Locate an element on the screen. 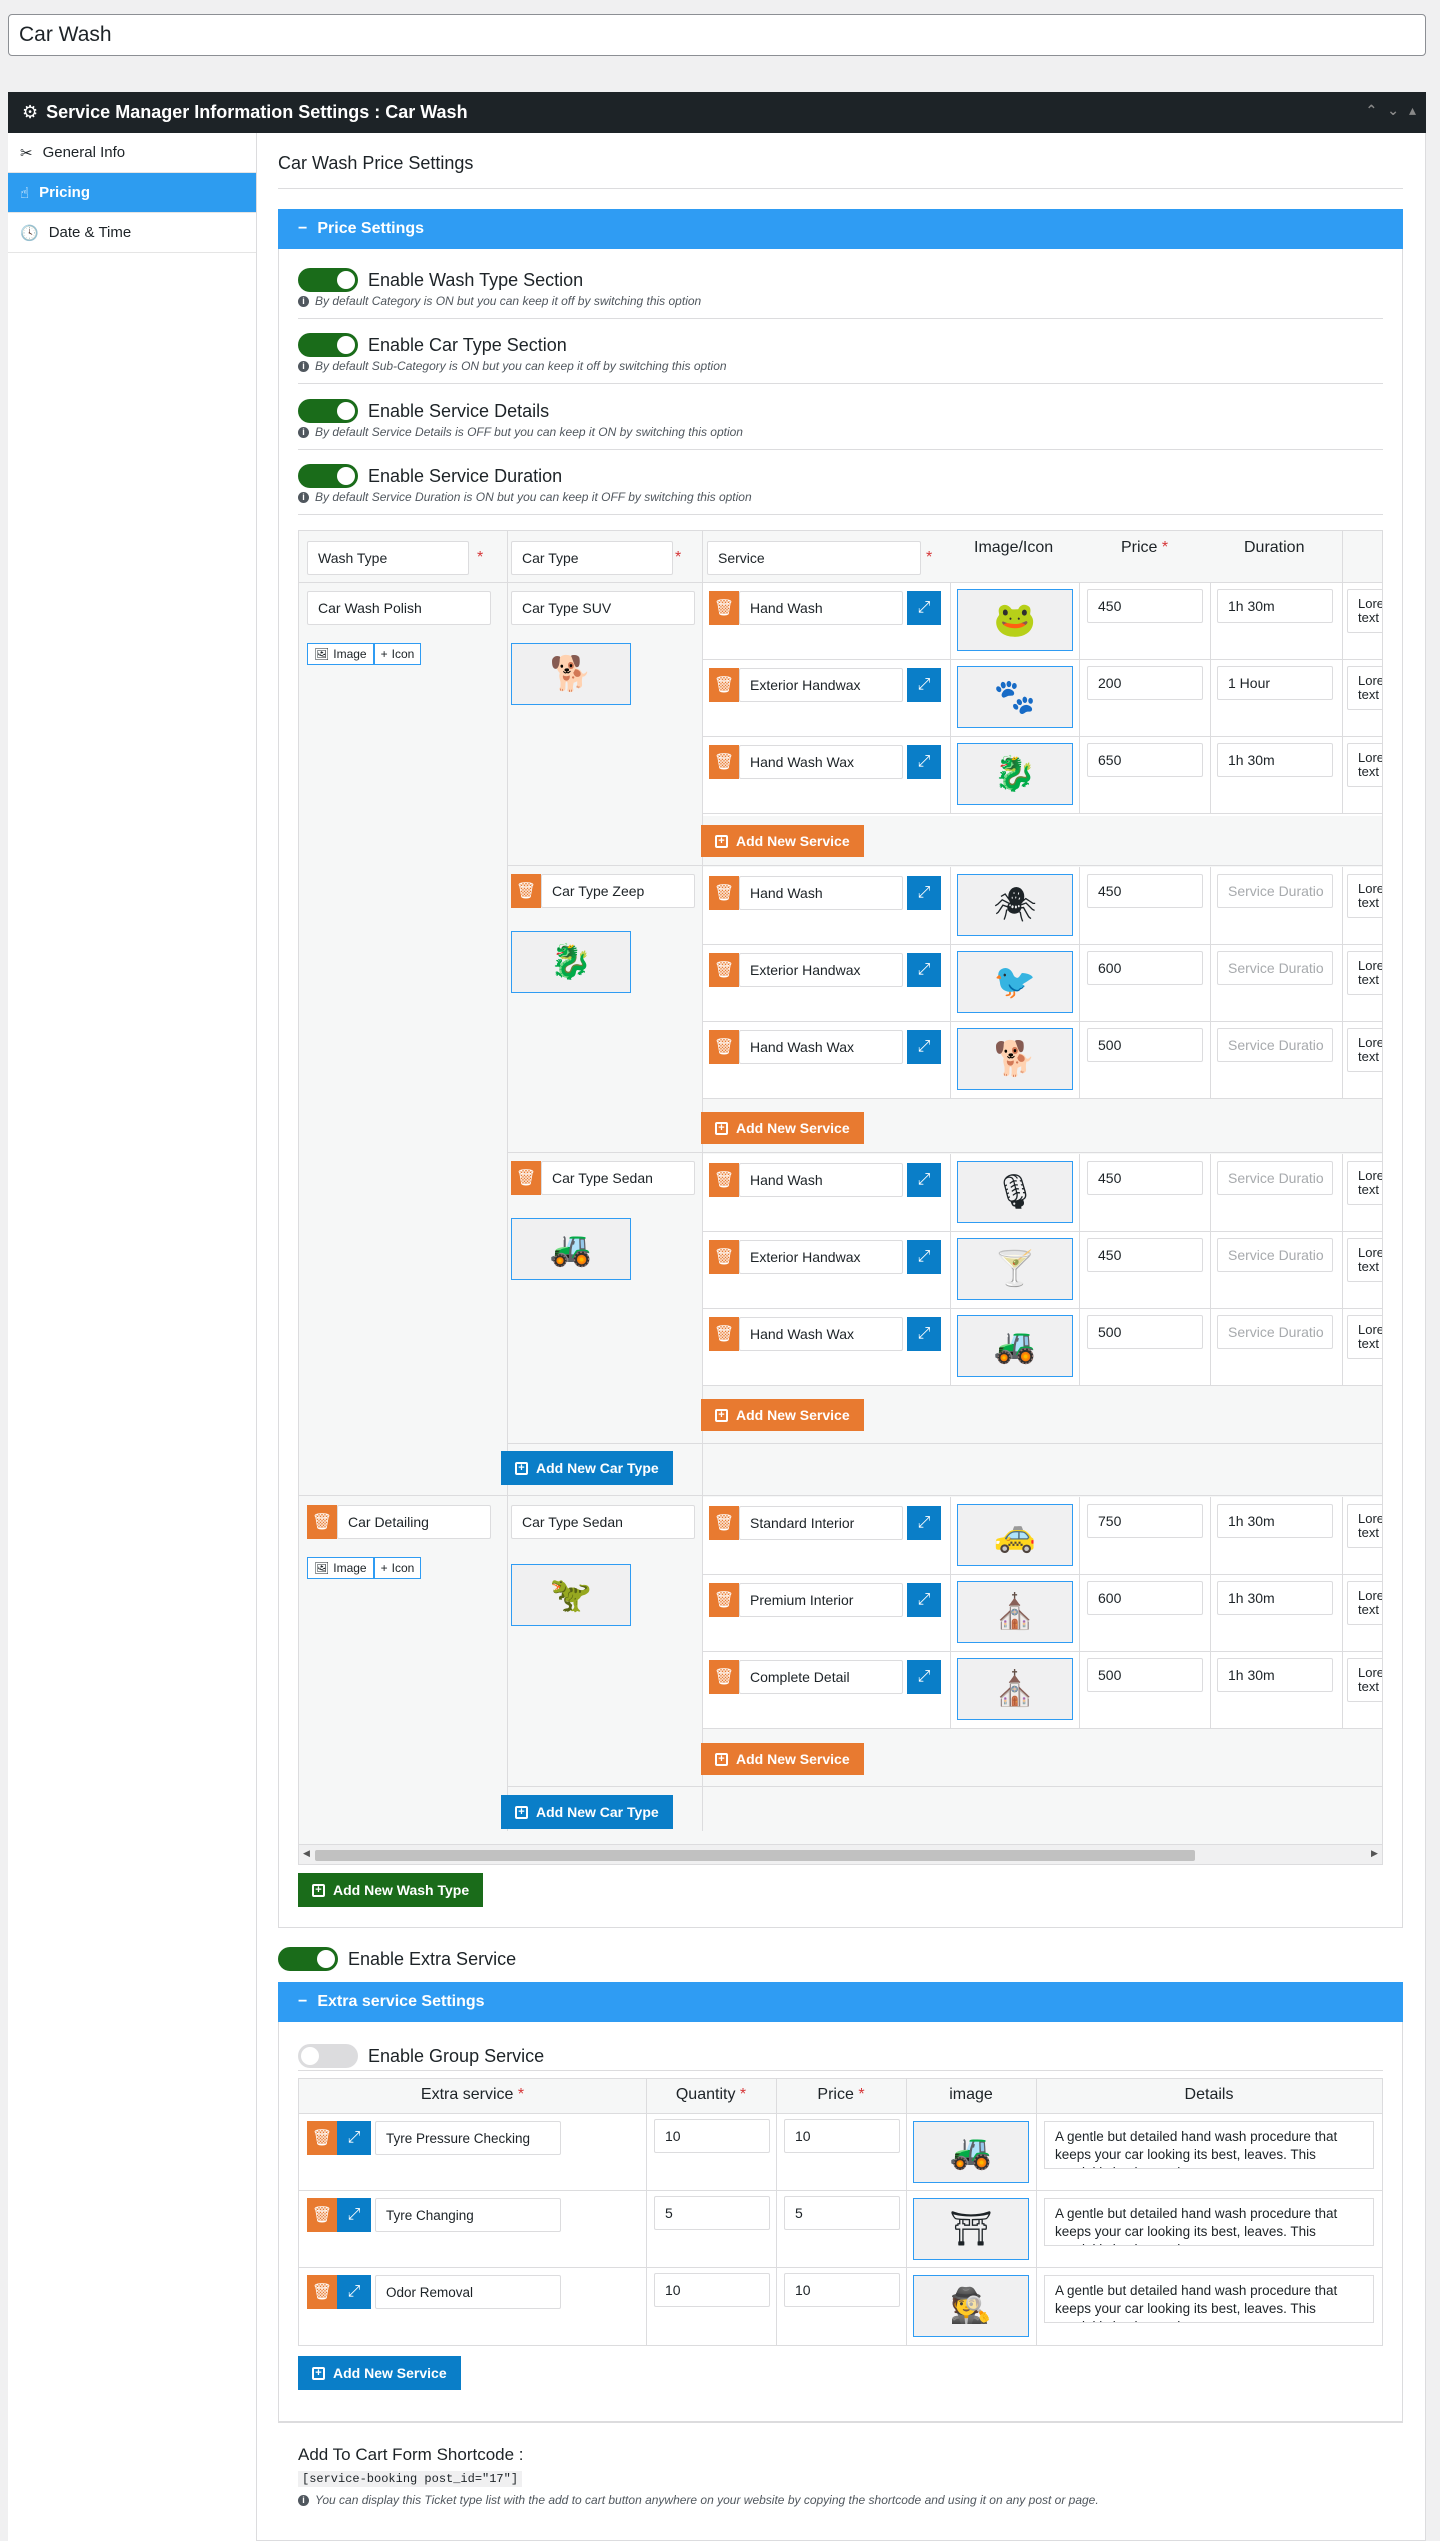 The image size is (1440, 2541). nav-date-time: 🕓 Date & Time is located at coordinates (132, 233).